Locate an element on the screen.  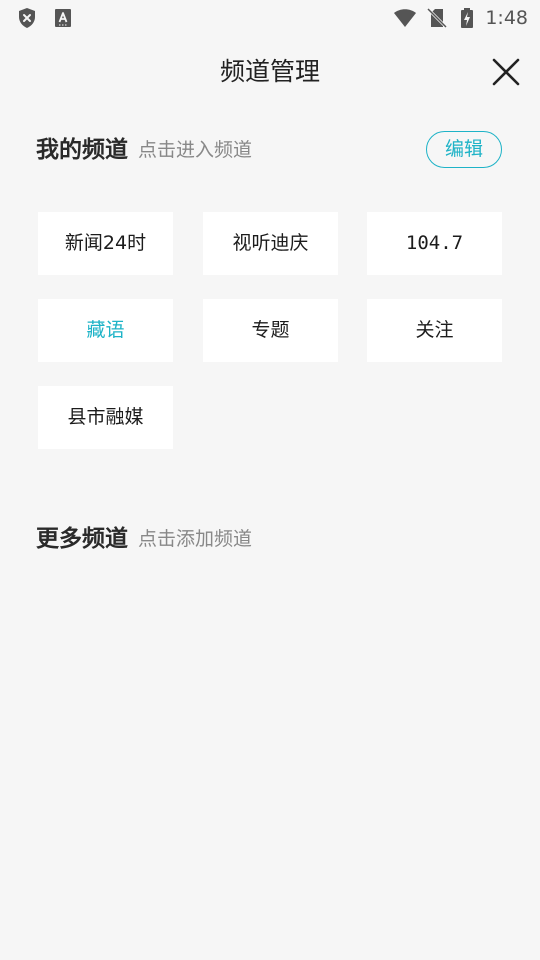
close-button is located at coordinates (506, 72).